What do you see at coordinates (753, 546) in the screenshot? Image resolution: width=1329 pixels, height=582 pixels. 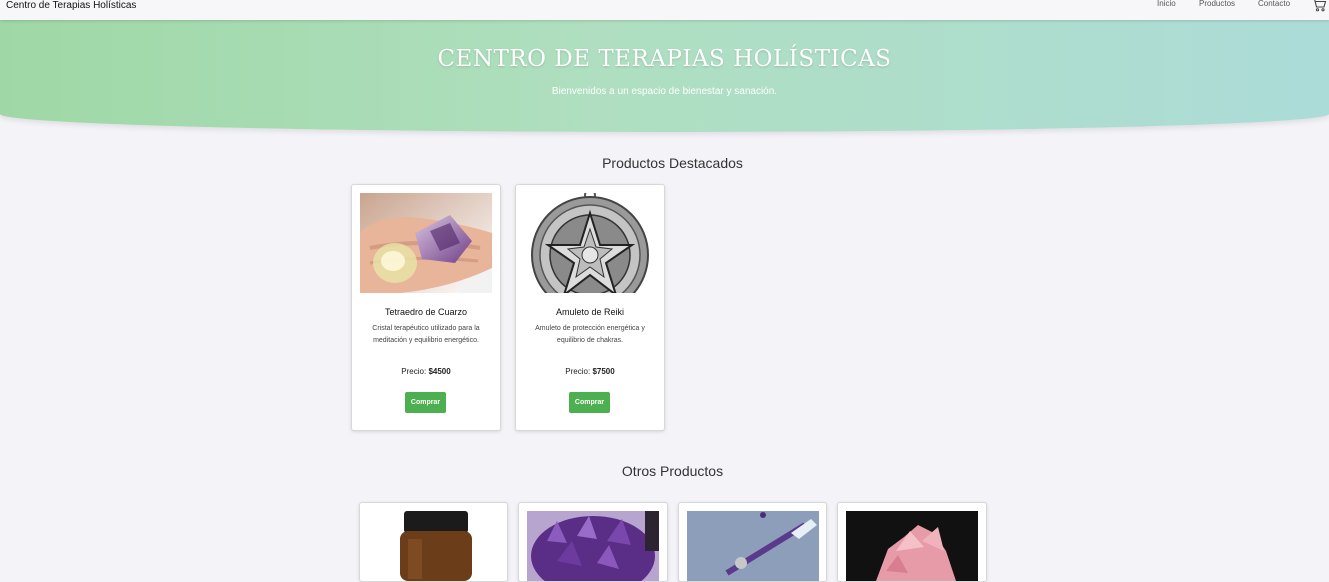 I see `product-image-crystal-wand` at bounding box center [753, 546].